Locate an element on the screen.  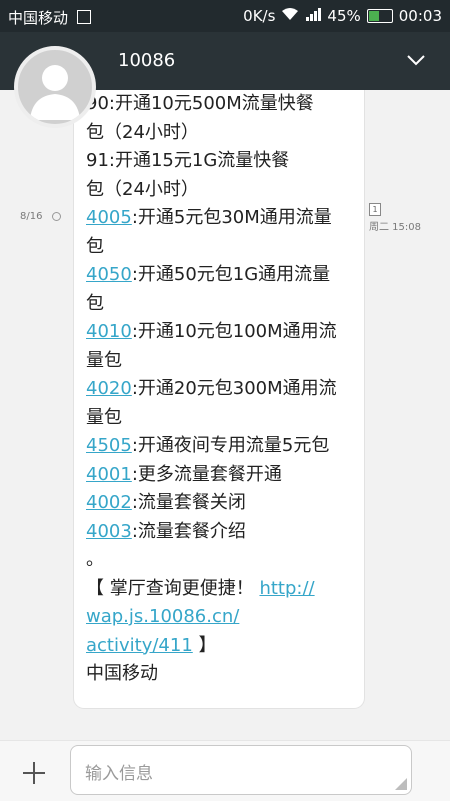
message-line: 。 is located at coordinates (221, 560).